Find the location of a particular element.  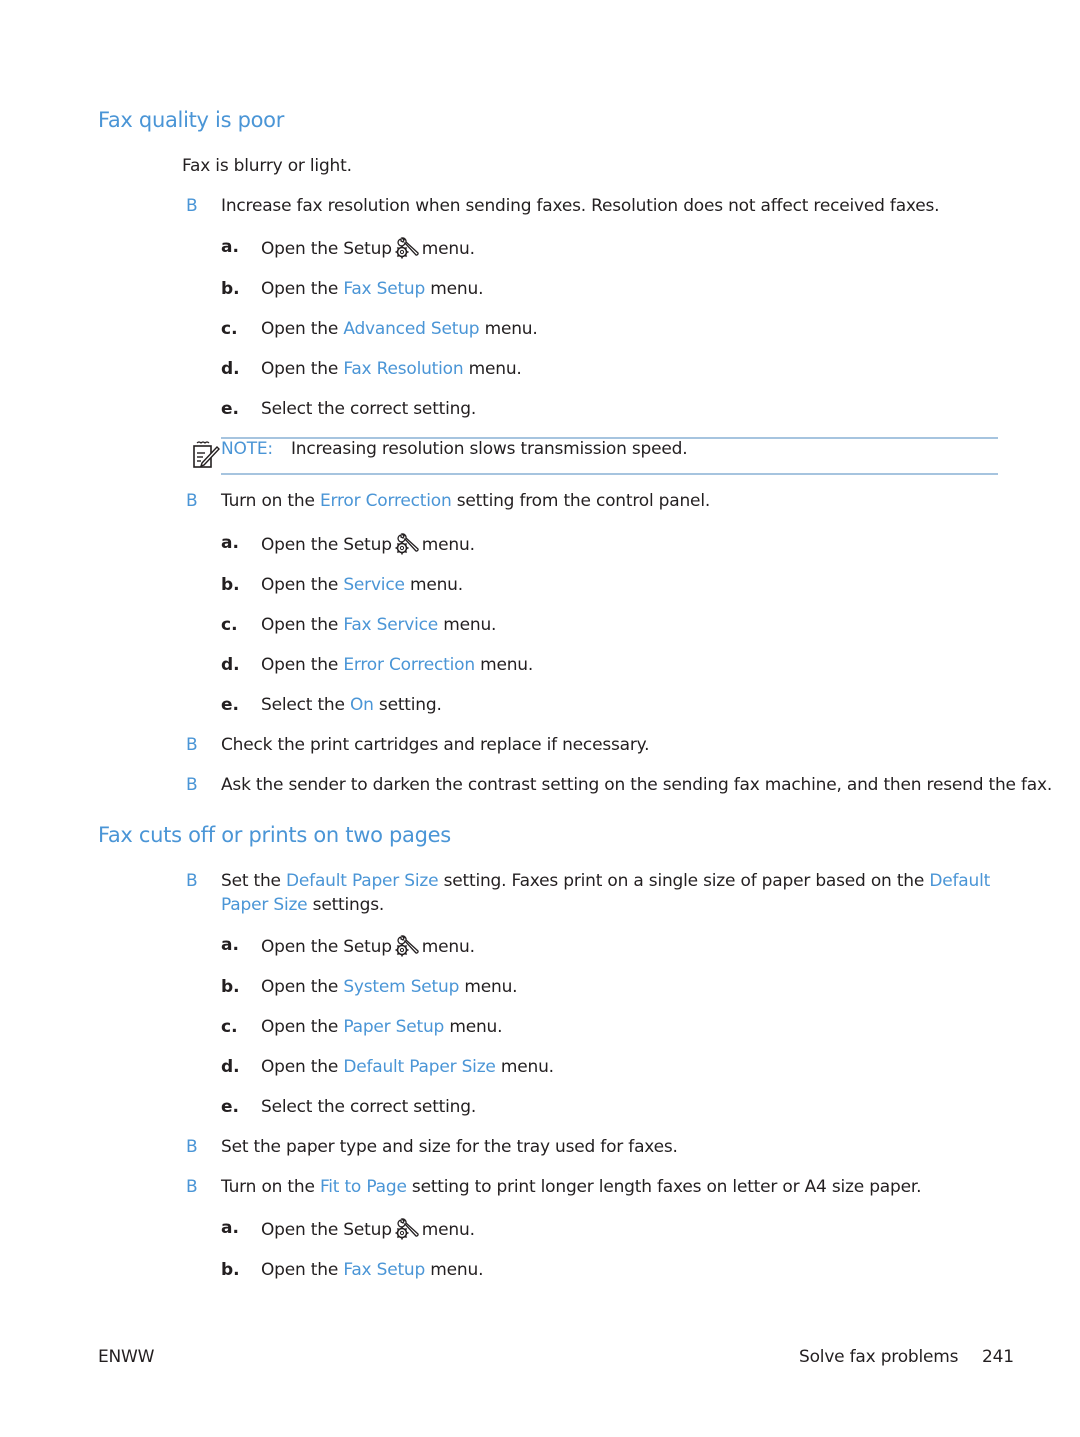

step-text: Open the Fax Resolution menu. is located at coordinates (391, 369).